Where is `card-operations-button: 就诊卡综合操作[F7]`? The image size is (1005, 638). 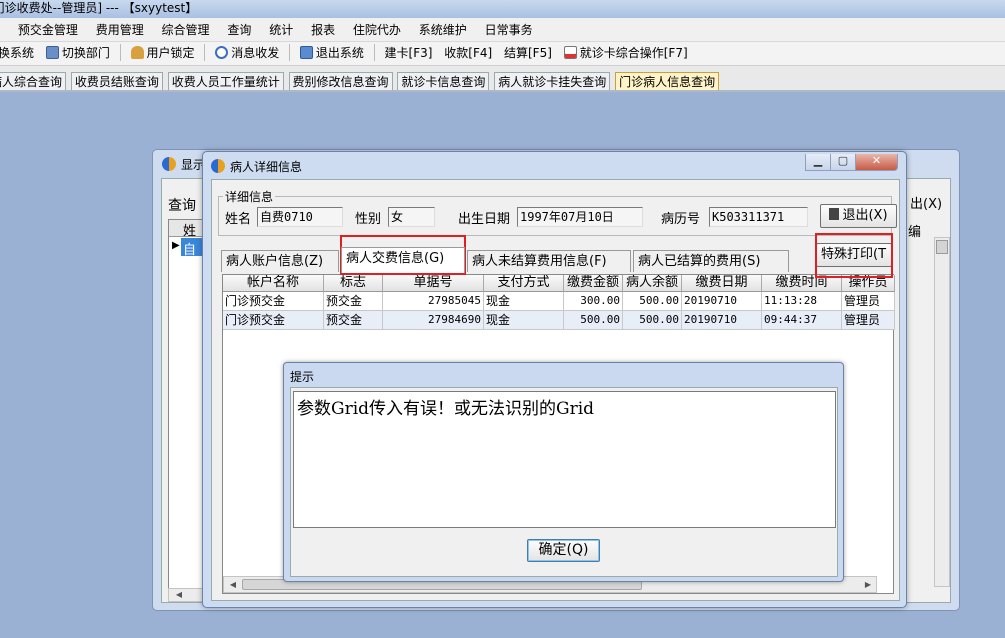 card-operations-button: 就诊卡综合操作[F7] is located at coordinates (626, 53).